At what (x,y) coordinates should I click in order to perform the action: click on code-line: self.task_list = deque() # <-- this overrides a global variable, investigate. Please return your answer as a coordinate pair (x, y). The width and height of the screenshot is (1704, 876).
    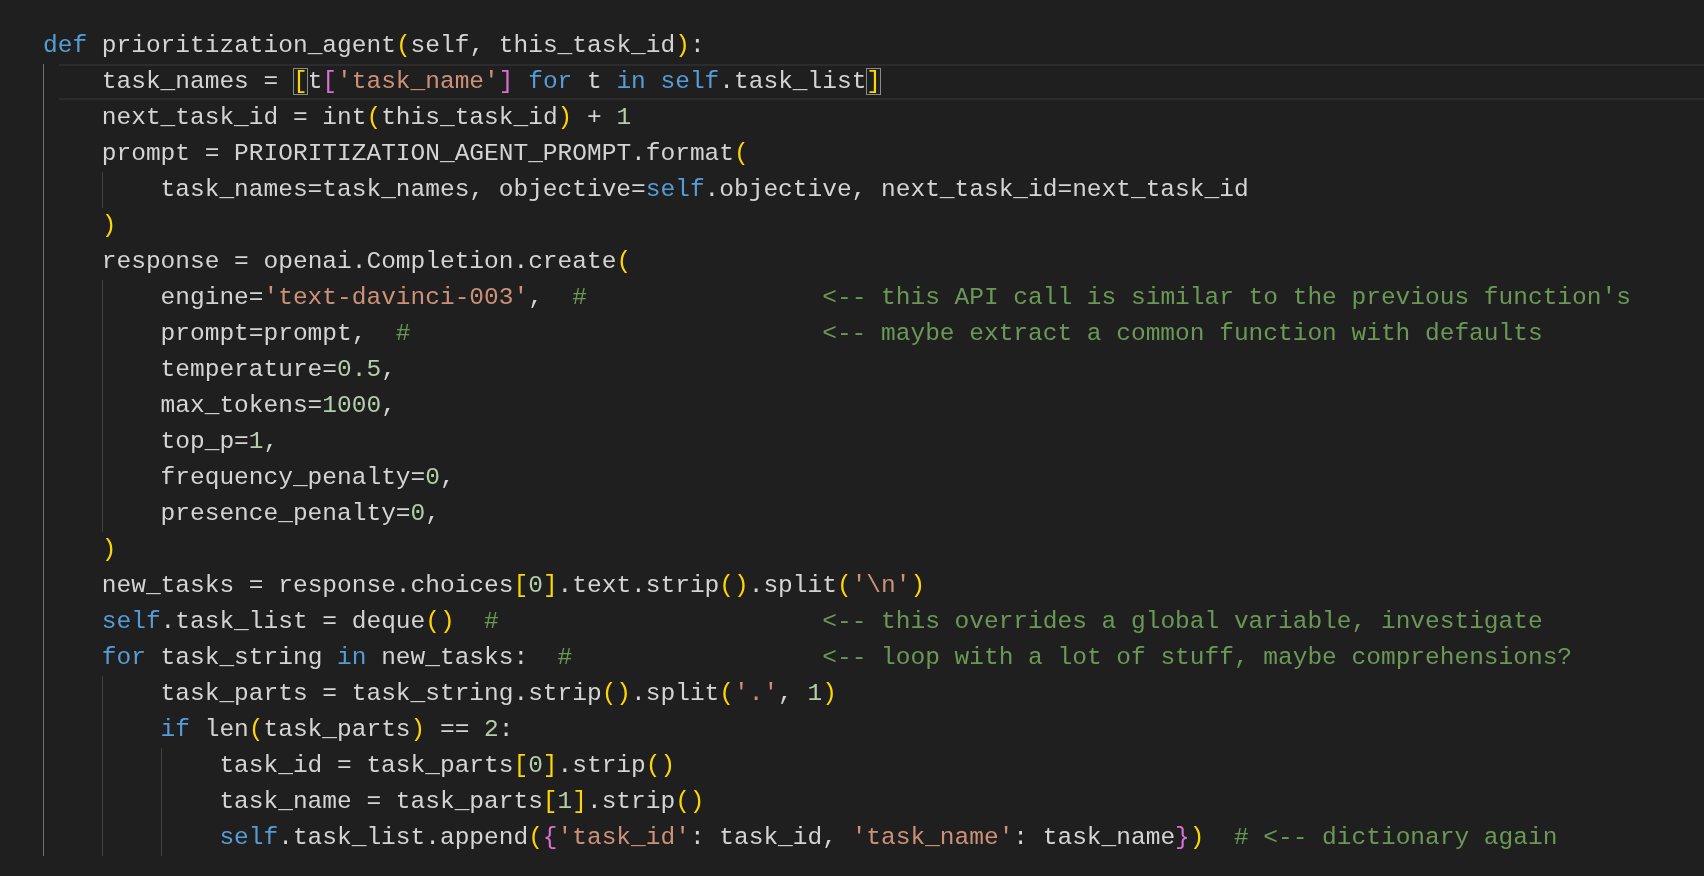
    Looking at the image, I should click on (822, 622).